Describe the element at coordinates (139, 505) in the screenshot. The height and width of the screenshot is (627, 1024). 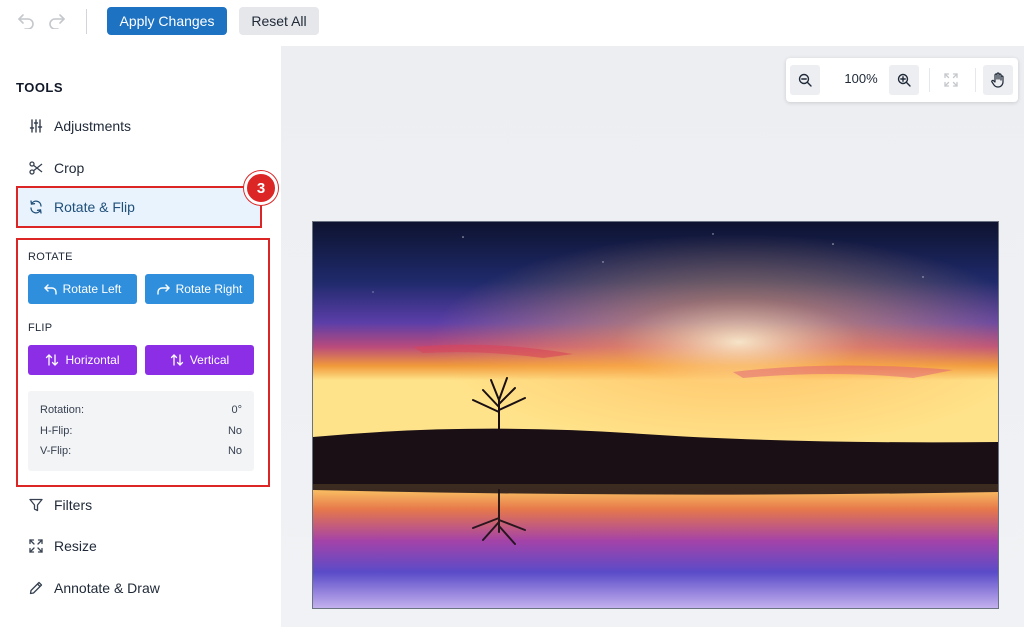
I see `tool-filters: Filters` at that location.